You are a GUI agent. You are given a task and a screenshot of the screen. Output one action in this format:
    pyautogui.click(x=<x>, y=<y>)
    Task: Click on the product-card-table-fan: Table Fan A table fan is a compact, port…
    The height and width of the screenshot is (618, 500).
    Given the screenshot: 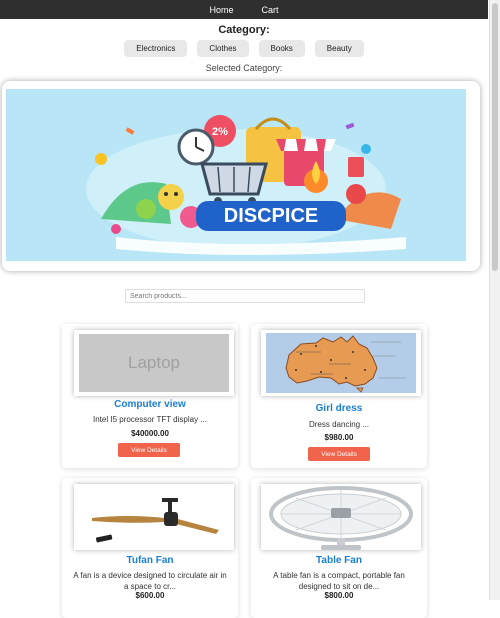 What is the action you would take?
    pyautogui.click(x=339, y=548)
    